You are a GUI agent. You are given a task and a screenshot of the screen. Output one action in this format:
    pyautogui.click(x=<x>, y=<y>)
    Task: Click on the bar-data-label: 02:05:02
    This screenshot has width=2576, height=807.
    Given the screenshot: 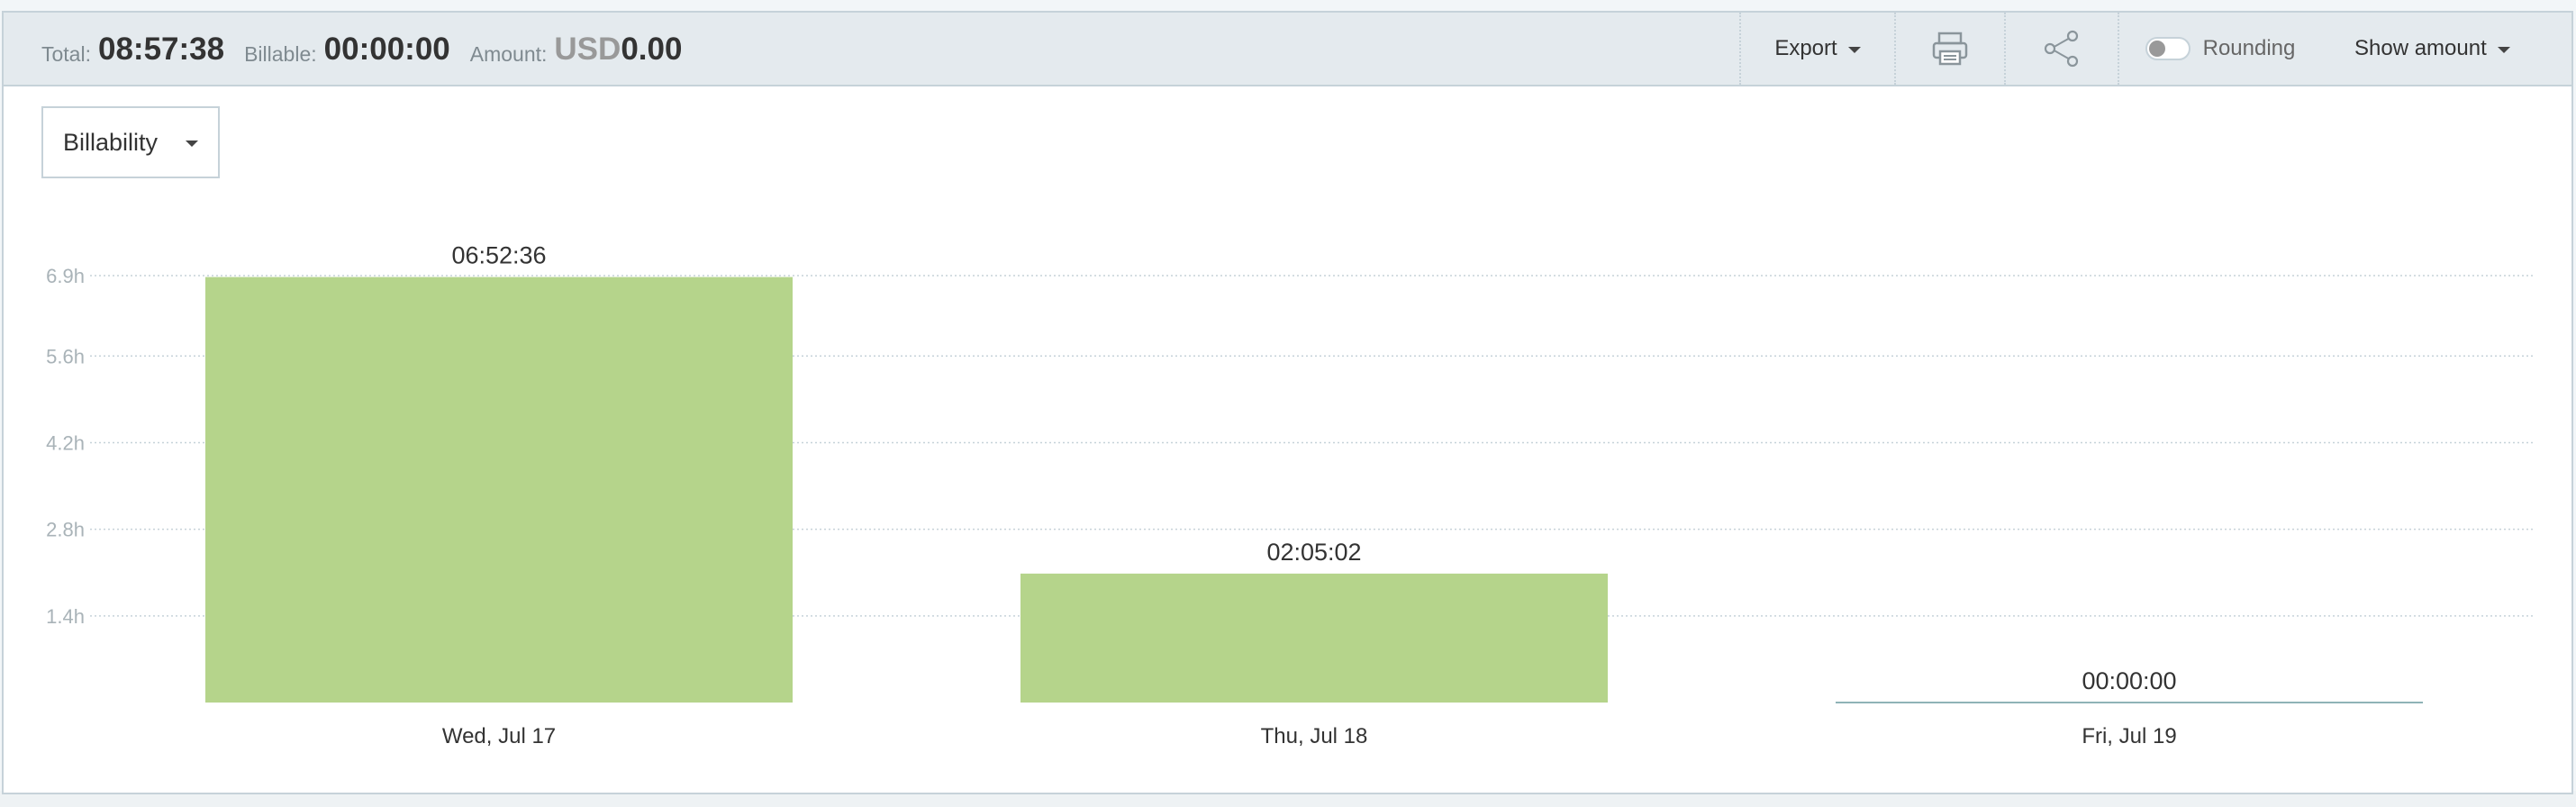 What is the action you would take?
    pyautogui.click(x=1313, y=553)
    